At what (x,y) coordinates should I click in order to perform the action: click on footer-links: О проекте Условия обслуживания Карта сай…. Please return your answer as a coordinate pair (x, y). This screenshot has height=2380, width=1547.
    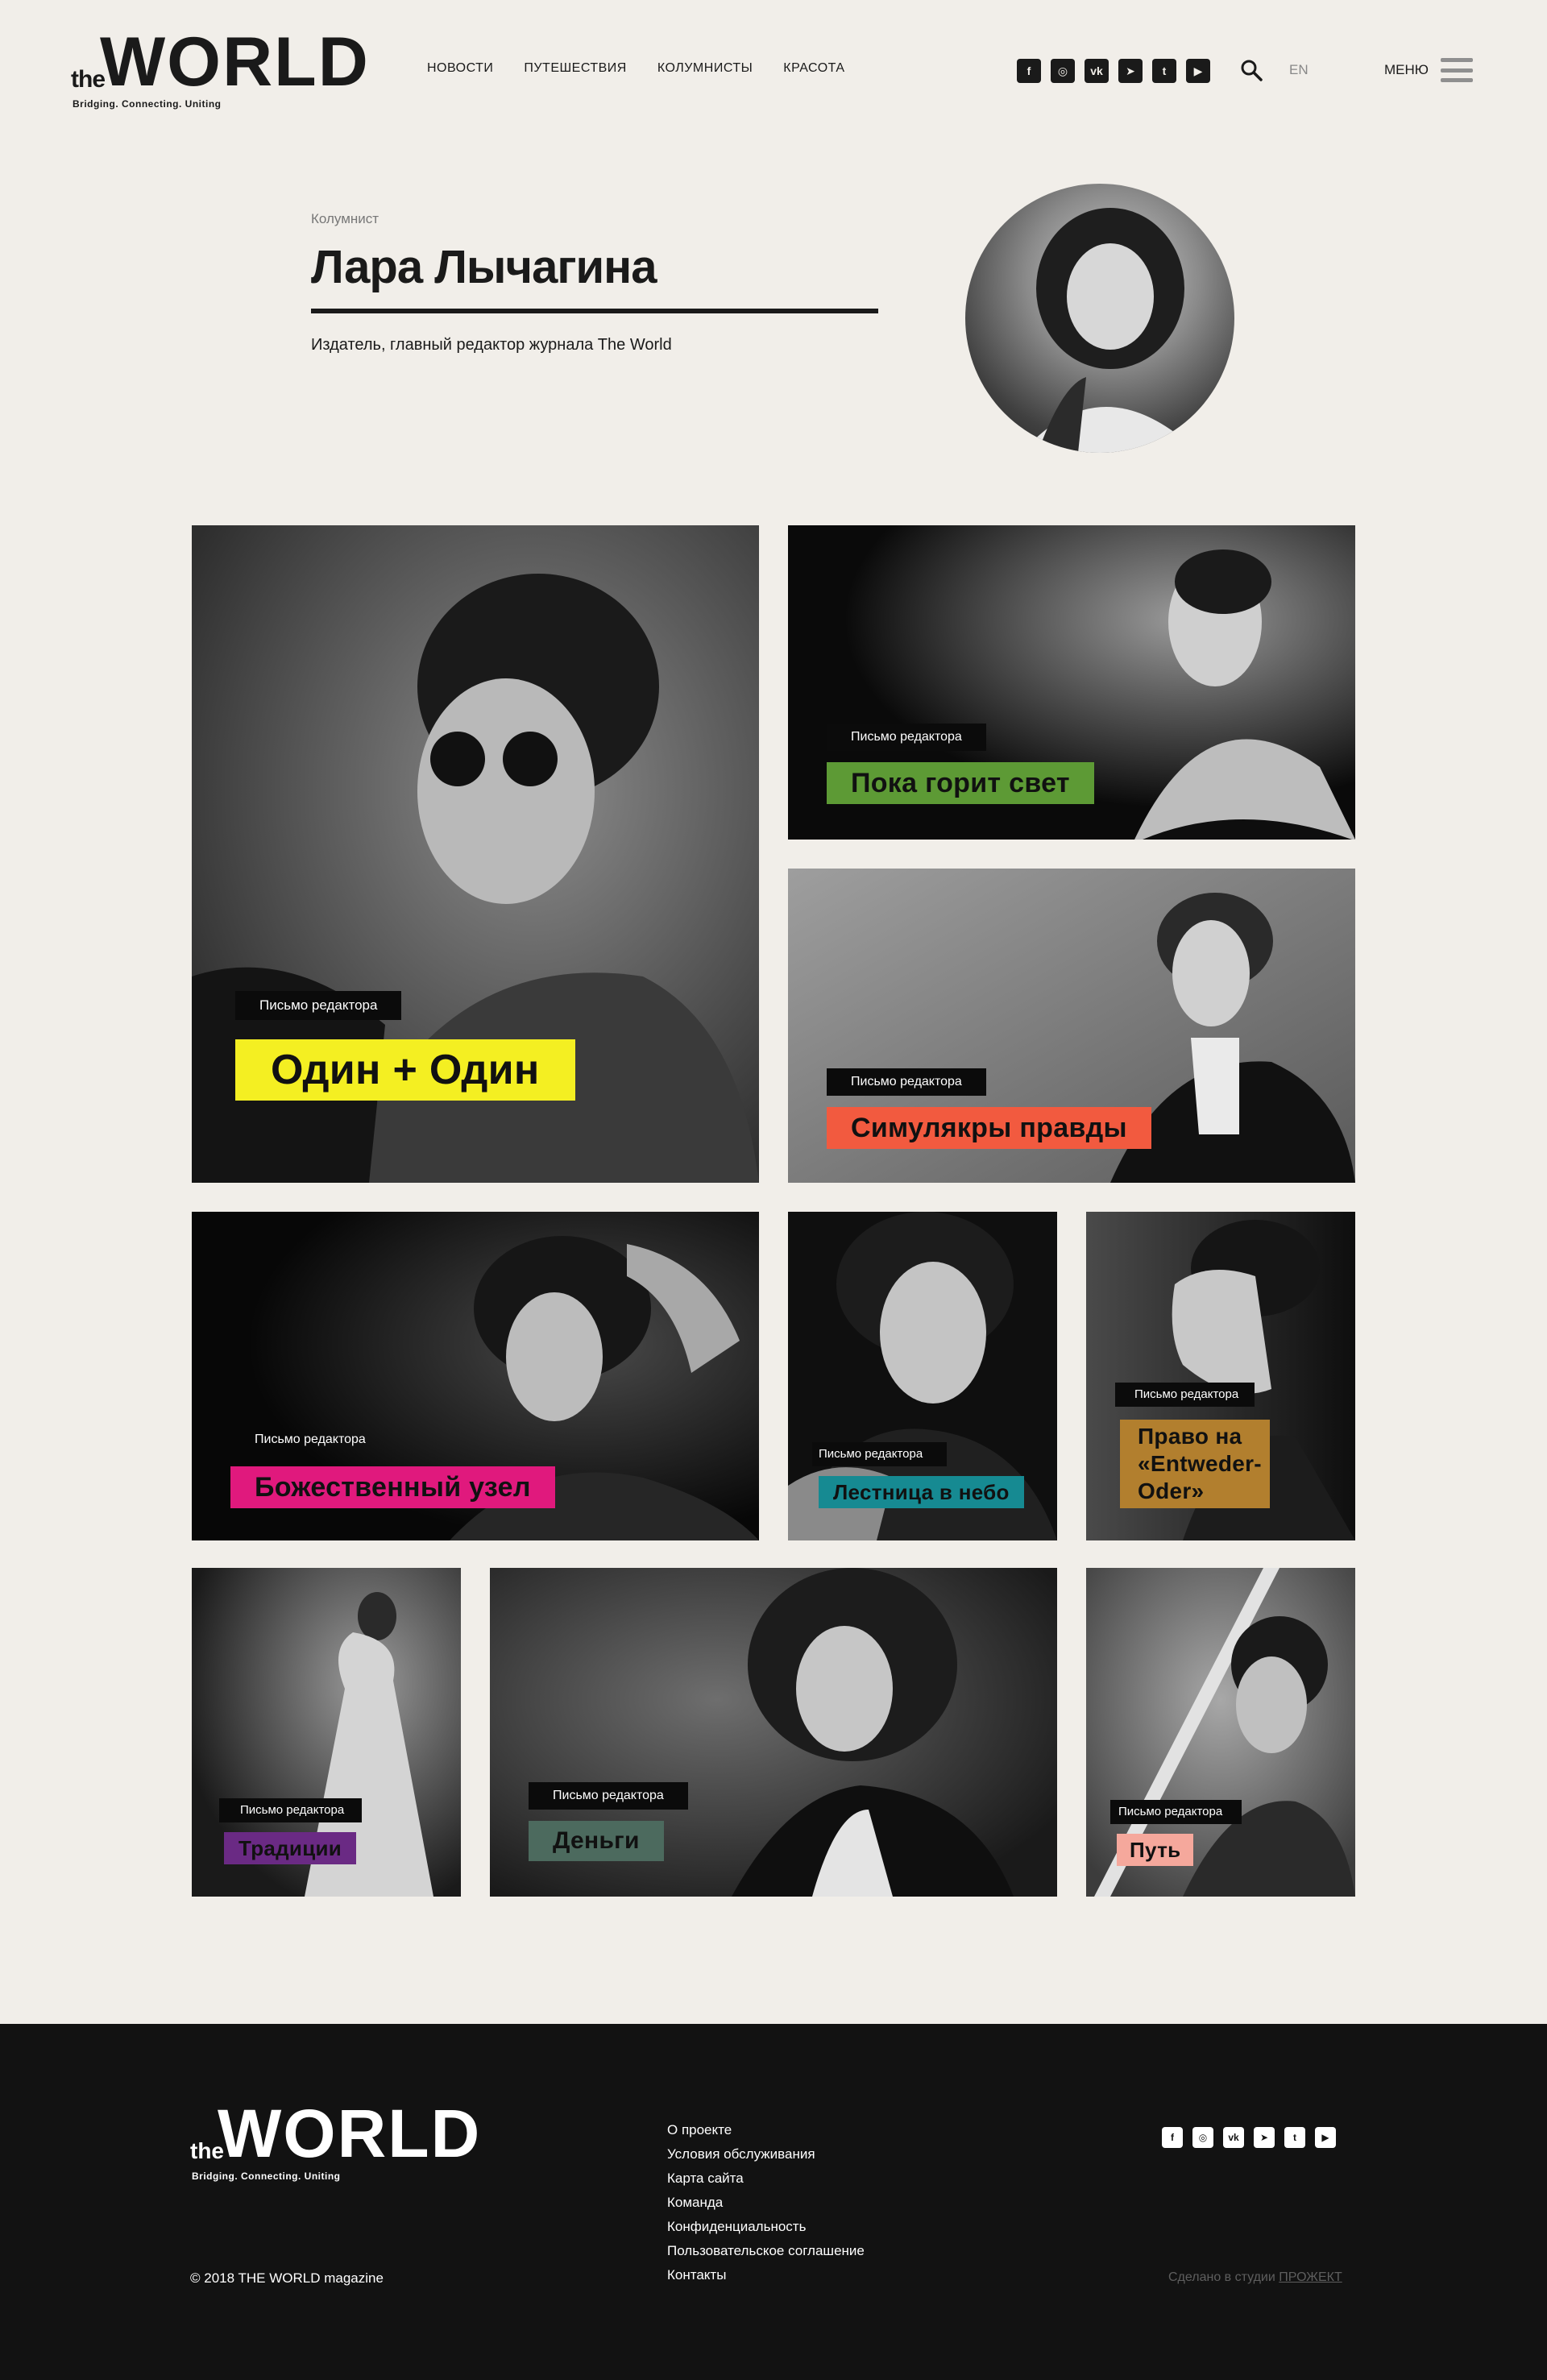
    Looking at the image, I should click on (766, 2202).